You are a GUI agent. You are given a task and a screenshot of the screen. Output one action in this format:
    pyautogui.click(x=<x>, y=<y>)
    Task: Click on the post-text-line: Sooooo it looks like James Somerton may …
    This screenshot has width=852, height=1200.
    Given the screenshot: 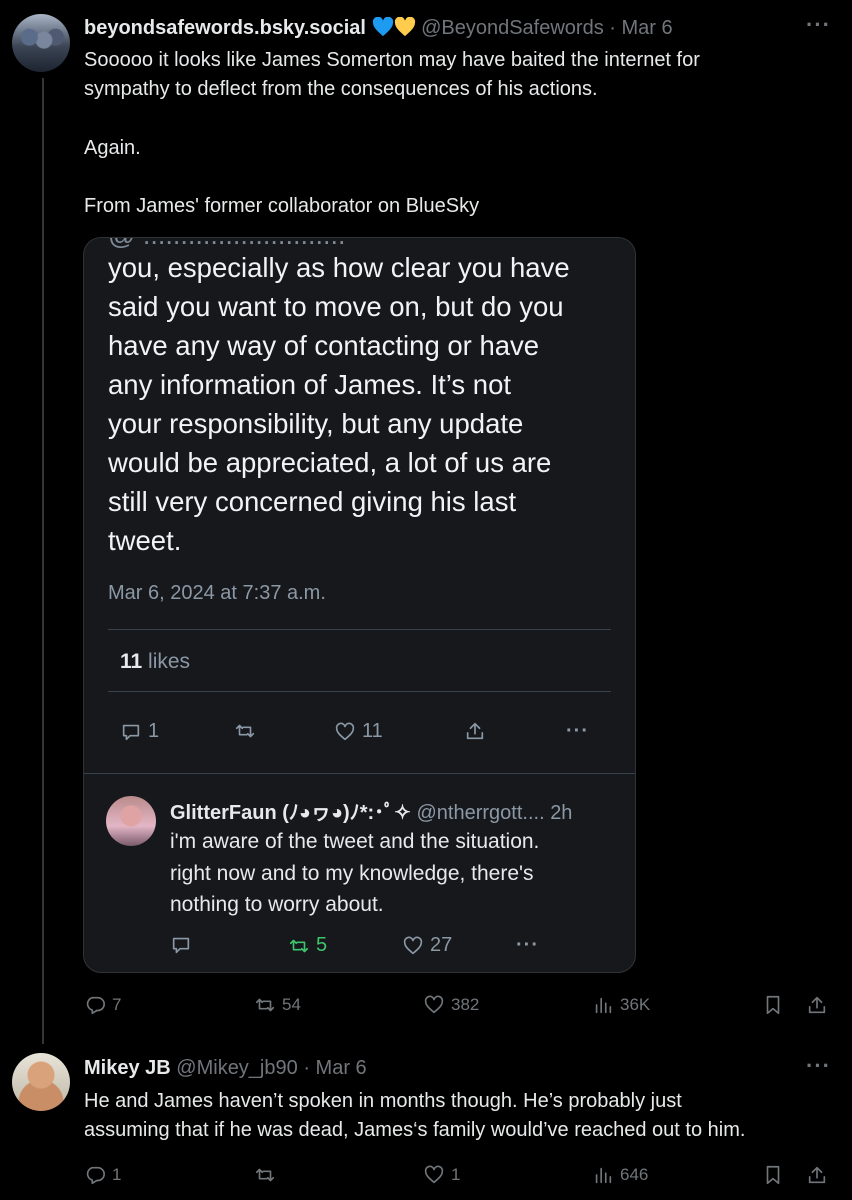 What is the action you would take?
    pyautogui.click(x=392, y=60)
    